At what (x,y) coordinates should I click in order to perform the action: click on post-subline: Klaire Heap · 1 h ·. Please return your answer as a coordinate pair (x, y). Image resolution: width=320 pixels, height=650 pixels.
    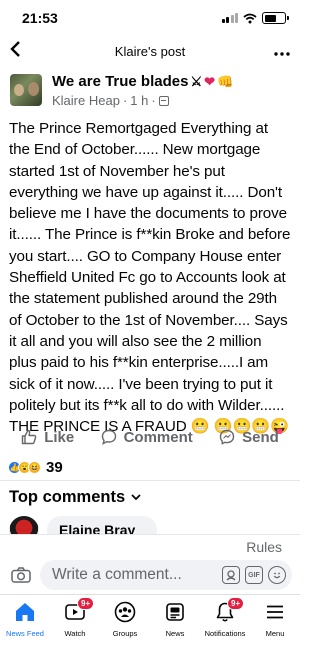
    Looking at the image, I should click on (142, 101).